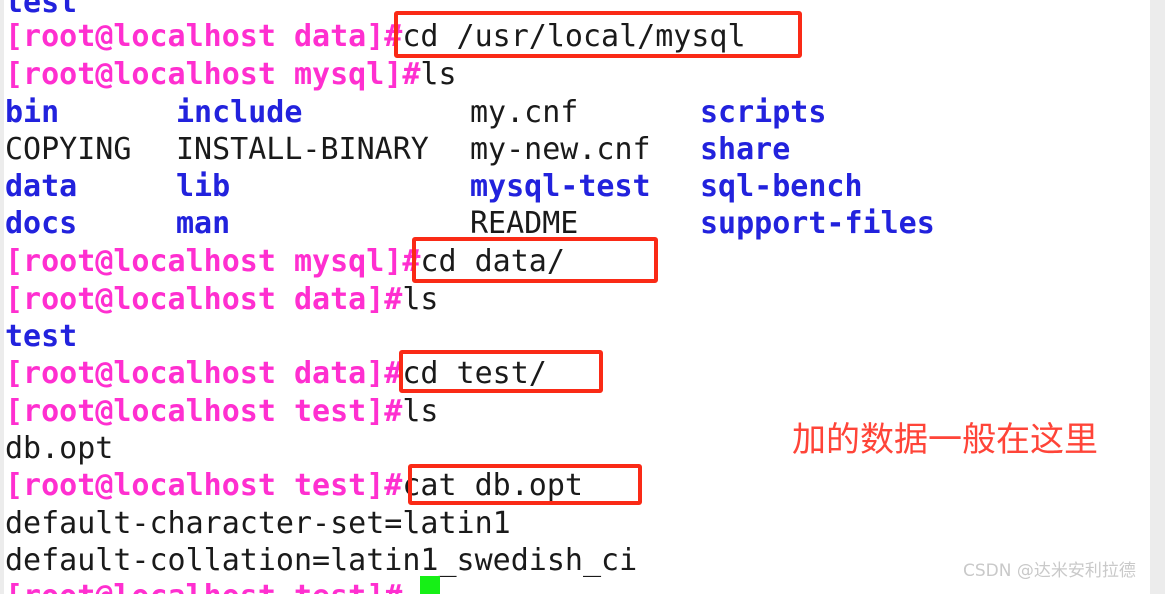  I want to click on terminal-line-cd-test: [root@localhost data]#cd test/, so click(276, 374).